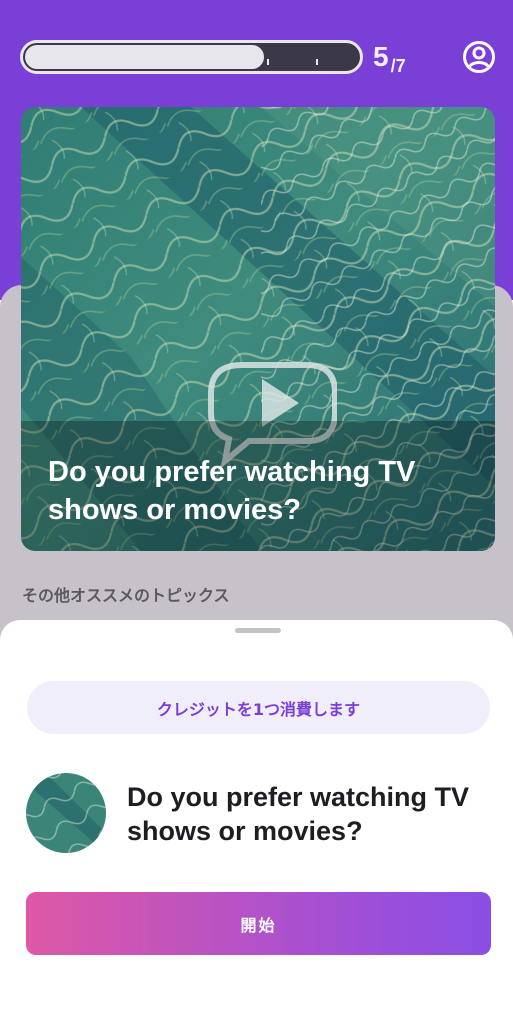 The height and width of the screenshot is (1024, 513). What do you see at coordinates (145, 57) in the screenshot?
I see `progress-fill` at bounding box center [145, 57].